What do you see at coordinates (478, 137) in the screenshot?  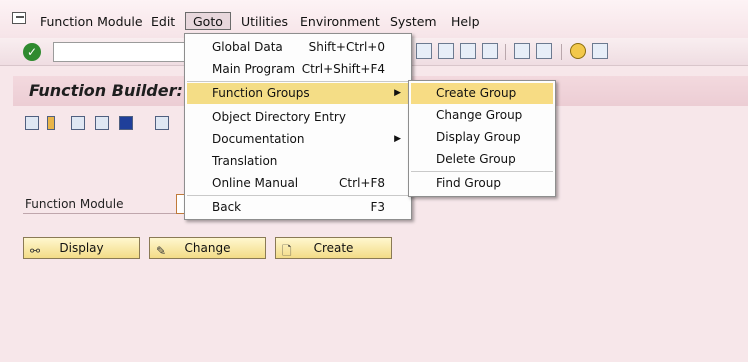 I see `menu-item-label: Display Group` at bounding box center [478, 137].